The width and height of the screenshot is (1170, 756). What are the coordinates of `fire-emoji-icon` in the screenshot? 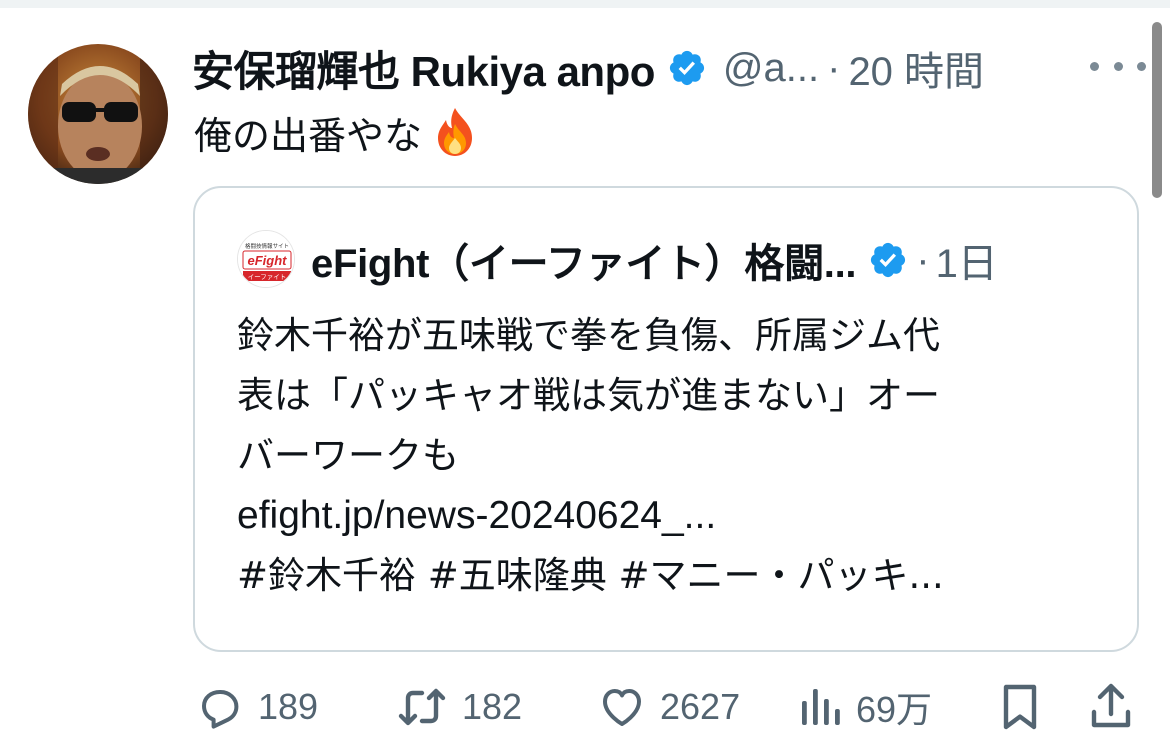 It's located at (455, 132).